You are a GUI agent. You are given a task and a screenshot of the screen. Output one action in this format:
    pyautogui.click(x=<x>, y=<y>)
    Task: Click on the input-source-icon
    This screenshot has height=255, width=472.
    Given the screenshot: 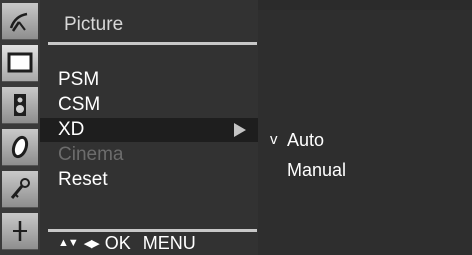 What is the action you would take?
    pyautogui.click(x=20, y=231)
    